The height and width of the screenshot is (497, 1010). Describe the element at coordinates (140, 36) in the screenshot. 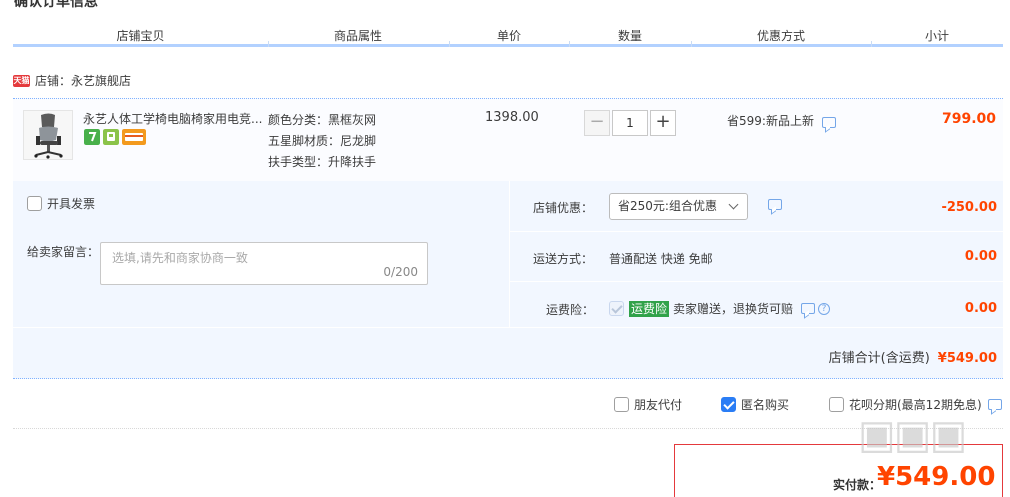

I see `column-header-item: 店铺宝贝` at that location.